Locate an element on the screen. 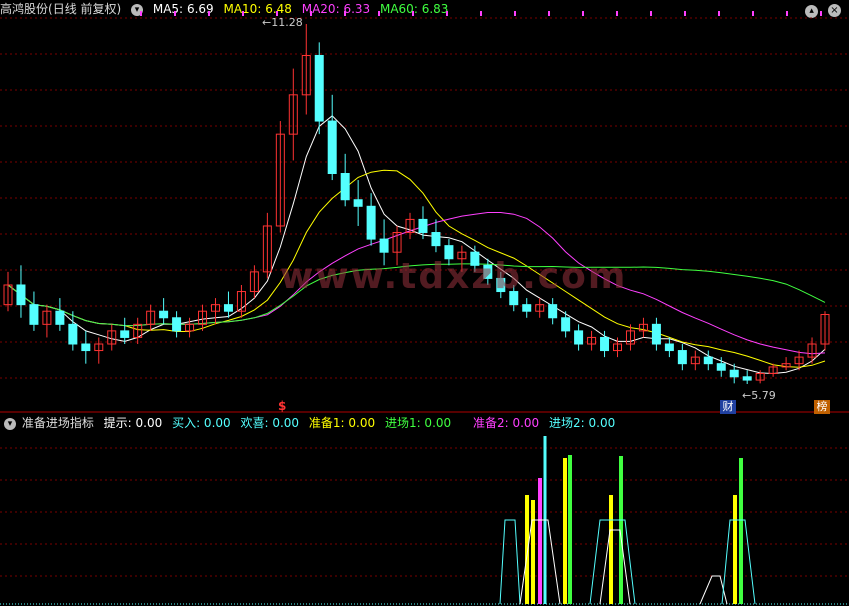 This screenshot has height=606, width=849. enter1-value: 进场1: 0.00 is located at coordinates (418, 423).